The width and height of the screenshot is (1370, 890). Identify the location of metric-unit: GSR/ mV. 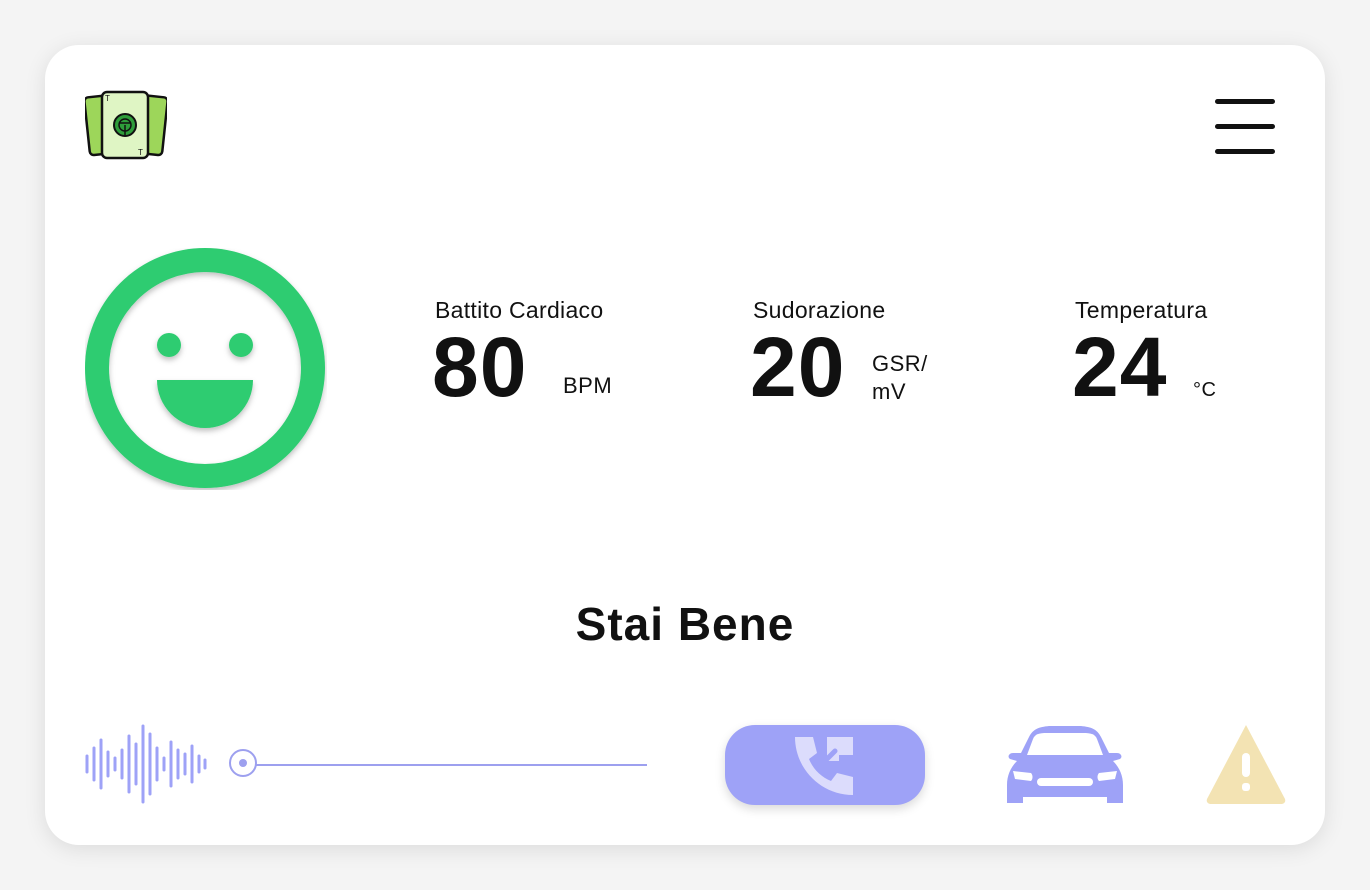
(900, 377).